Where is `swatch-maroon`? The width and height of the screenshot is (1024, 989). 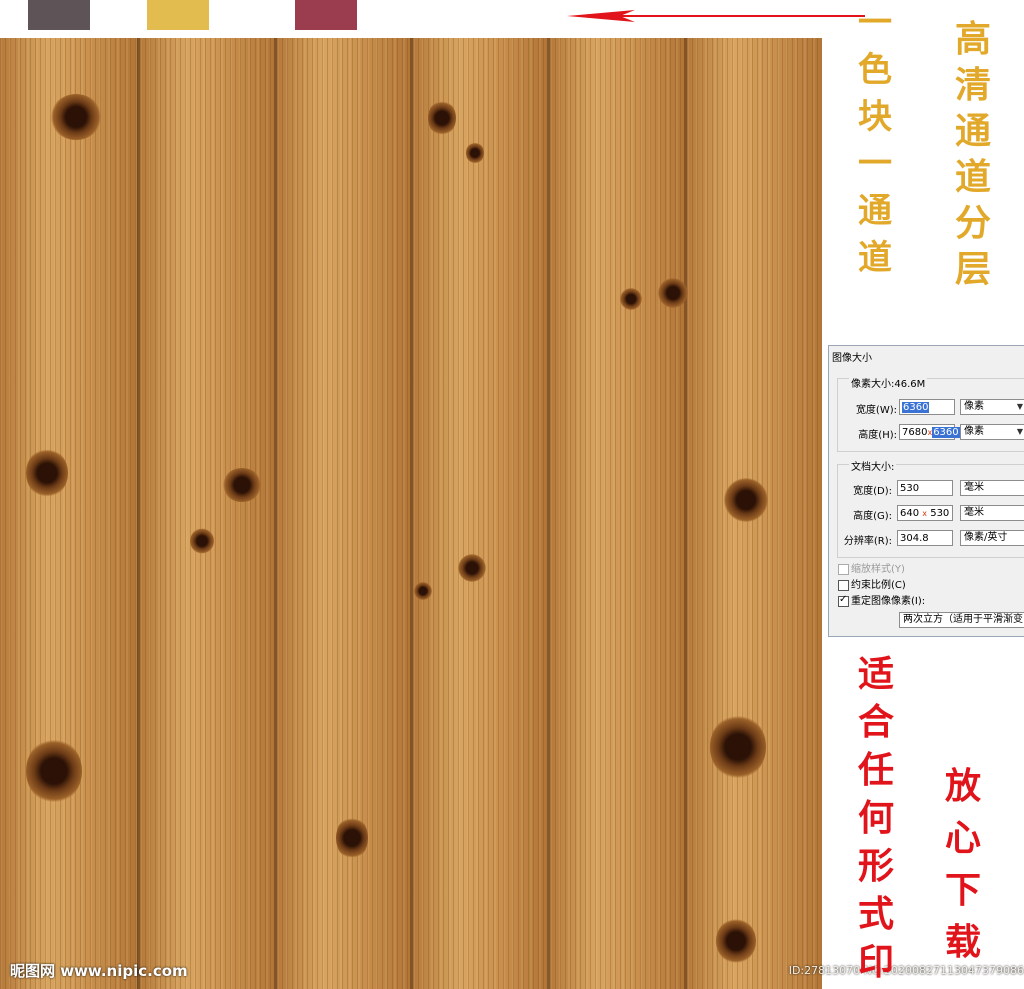
swatch-maroon is located at coordinates (326, 15).